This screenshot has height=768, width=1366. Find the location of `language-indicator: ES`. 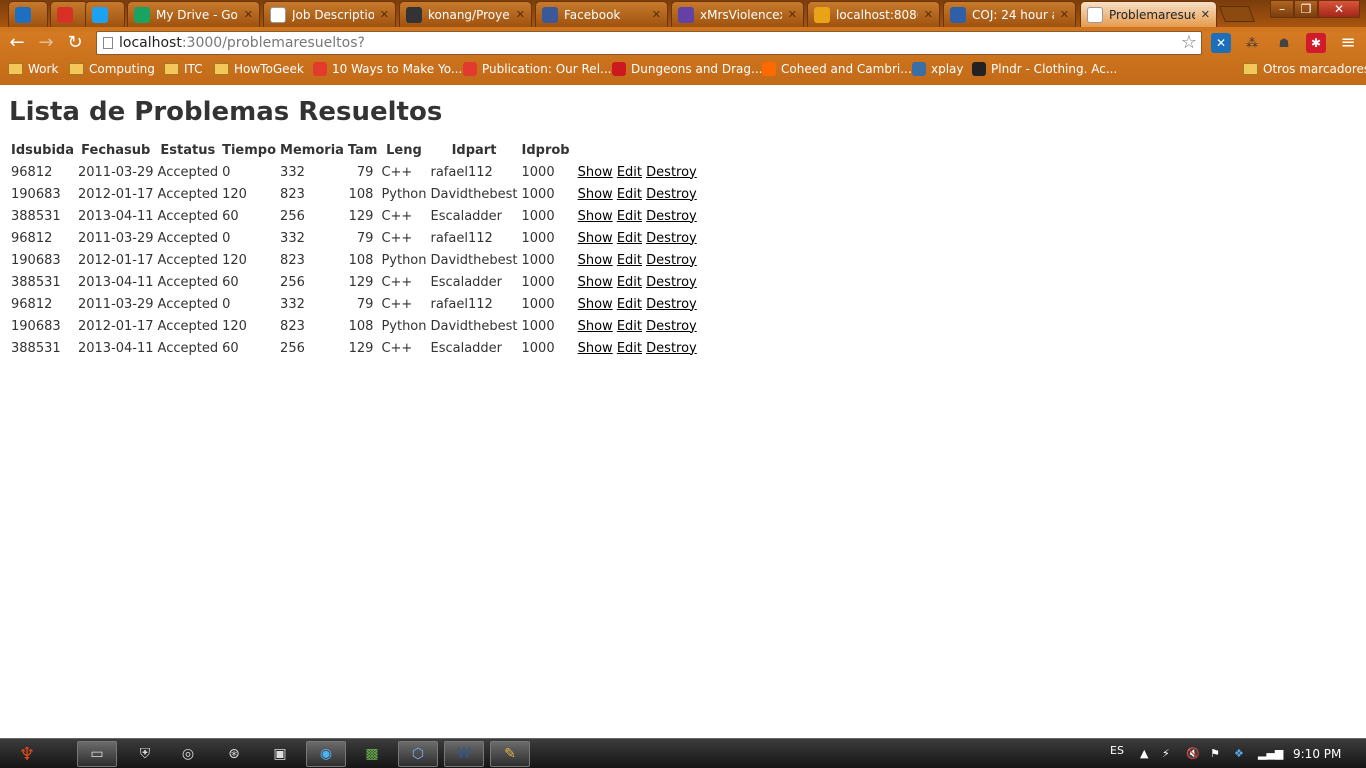

language-indicator: ES is located at coordinates (1117, 750).